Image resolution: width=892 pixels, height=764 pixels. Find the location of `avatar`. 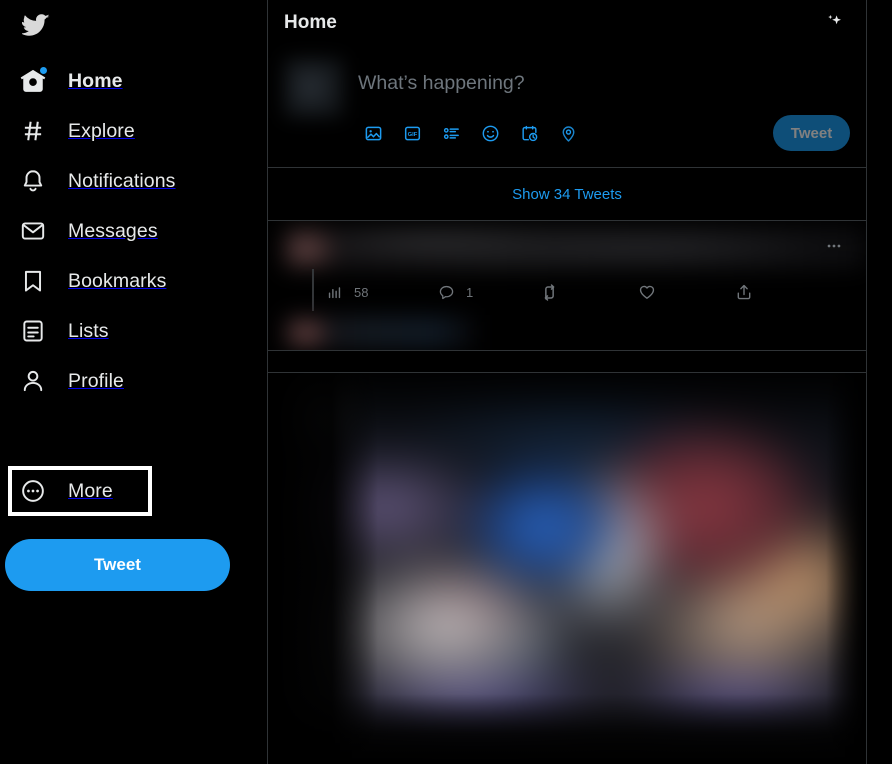

avatar is located at coordinates (314, 88).